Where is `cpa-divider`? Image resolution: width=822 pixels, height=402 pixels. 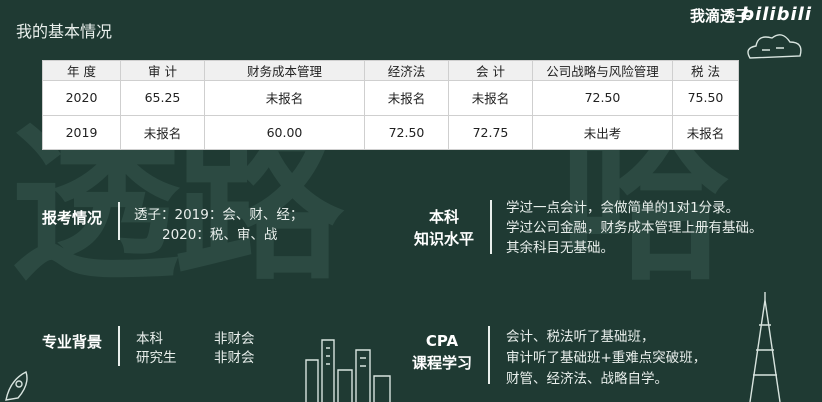 cpa-divider is located at coordinates (489, 355).